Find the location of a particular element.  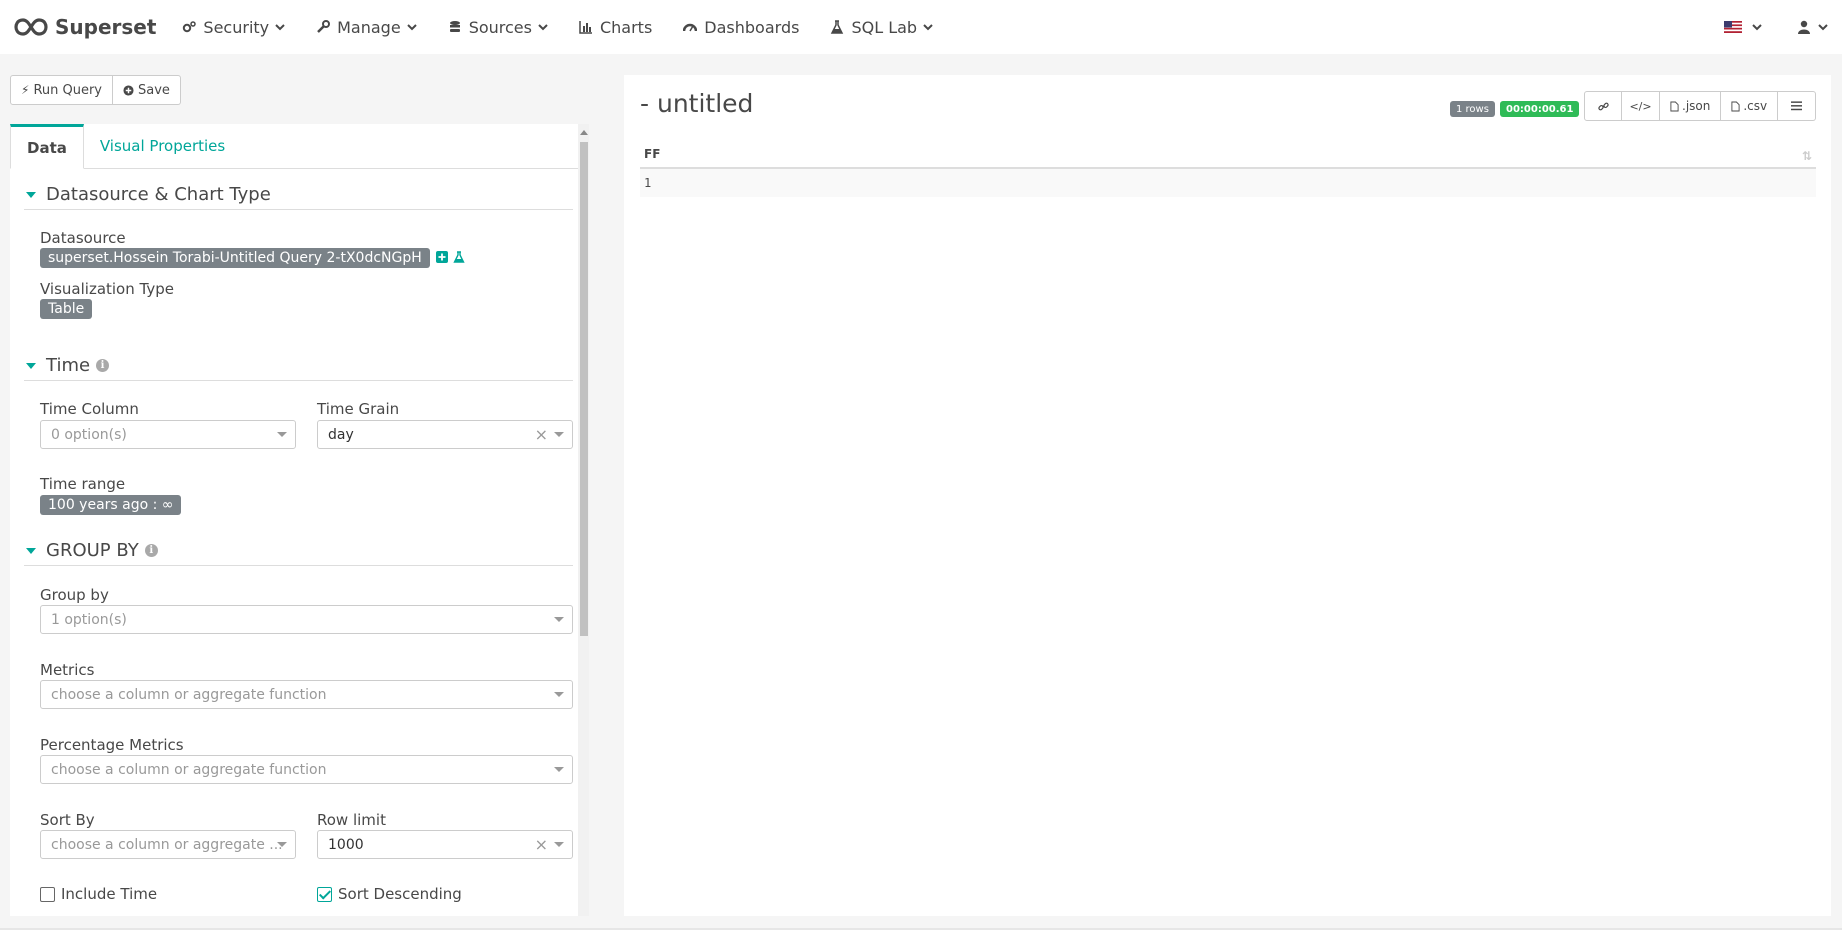

tab-data: Data is located at coordinates (47, 146).